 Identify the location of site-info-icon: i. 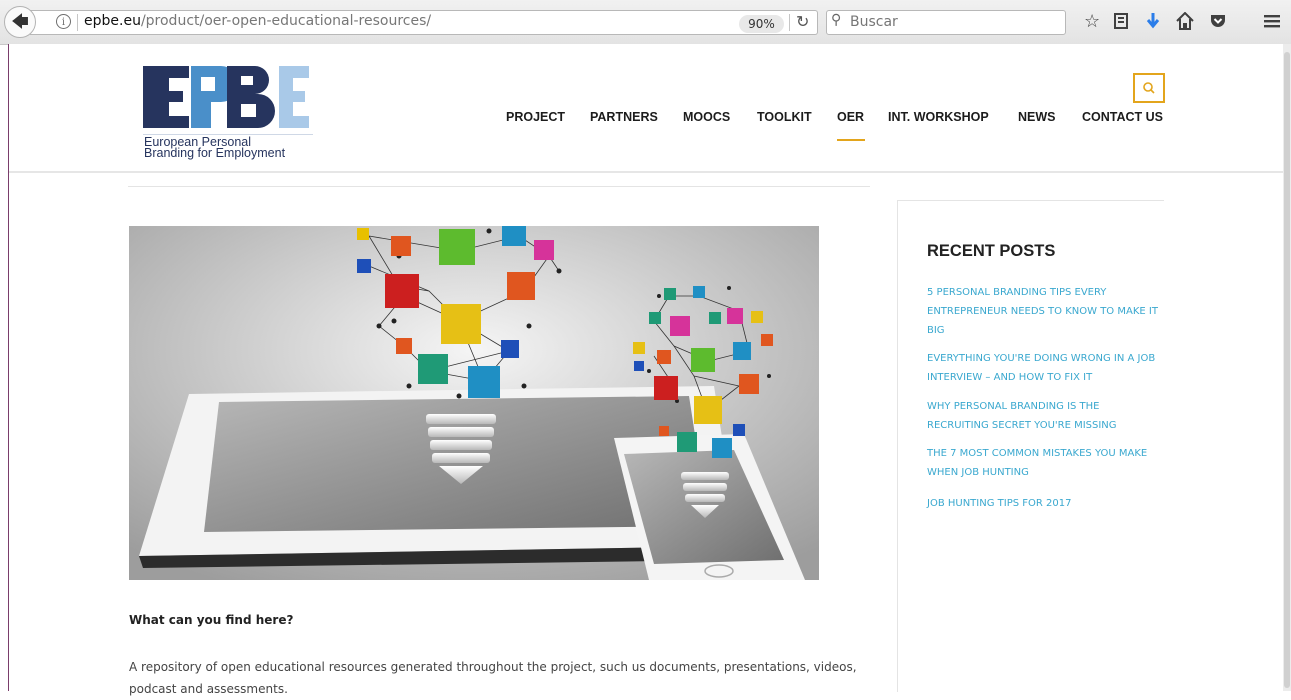
(63, 21).